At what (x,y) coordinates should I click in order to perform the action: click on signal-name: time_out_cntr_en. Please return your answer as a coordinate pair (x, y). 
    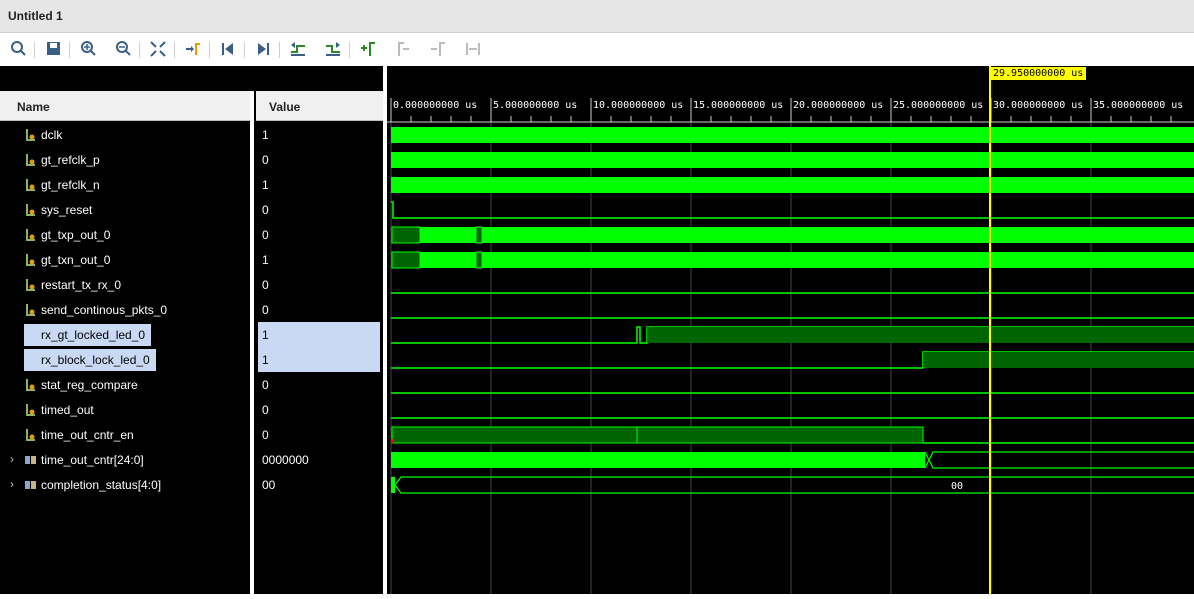
    Looking at the image, I should click on (87, 435).